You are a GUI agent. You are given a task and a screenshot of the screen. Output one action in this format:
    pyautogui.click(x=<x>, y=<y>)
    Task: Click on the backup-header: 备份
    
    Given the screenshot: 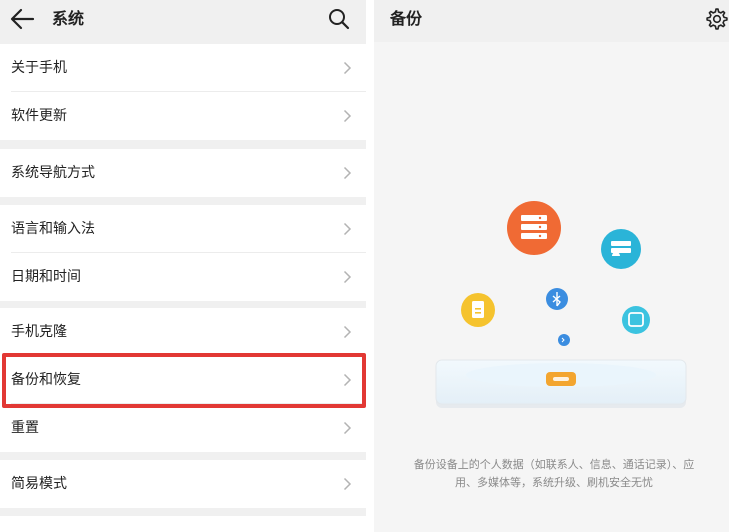 What is the action you would take?
    pyautogui.click(x=551, y=21)
    